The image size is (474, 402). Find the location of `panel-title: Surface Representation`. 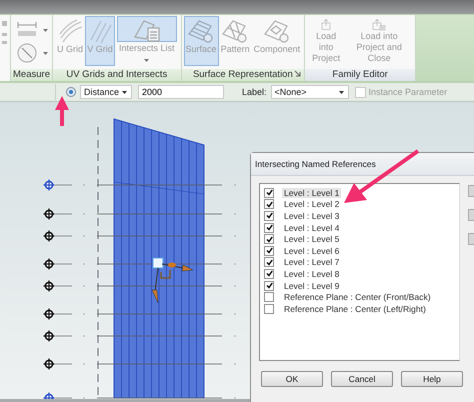

panel-title: Surface Representation is located at coordinates (242, 74).